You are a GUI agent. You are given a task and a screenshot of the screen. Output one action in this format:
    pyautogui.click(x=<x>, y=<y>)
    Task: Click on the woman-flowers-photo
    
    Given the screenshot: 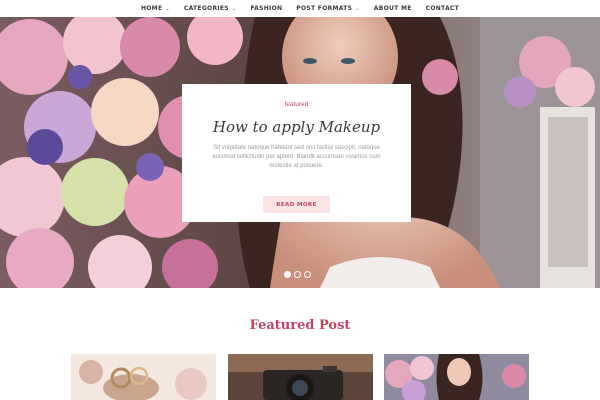 What is the action you would take?
    pyautogui.click(x=456, y=377)
    